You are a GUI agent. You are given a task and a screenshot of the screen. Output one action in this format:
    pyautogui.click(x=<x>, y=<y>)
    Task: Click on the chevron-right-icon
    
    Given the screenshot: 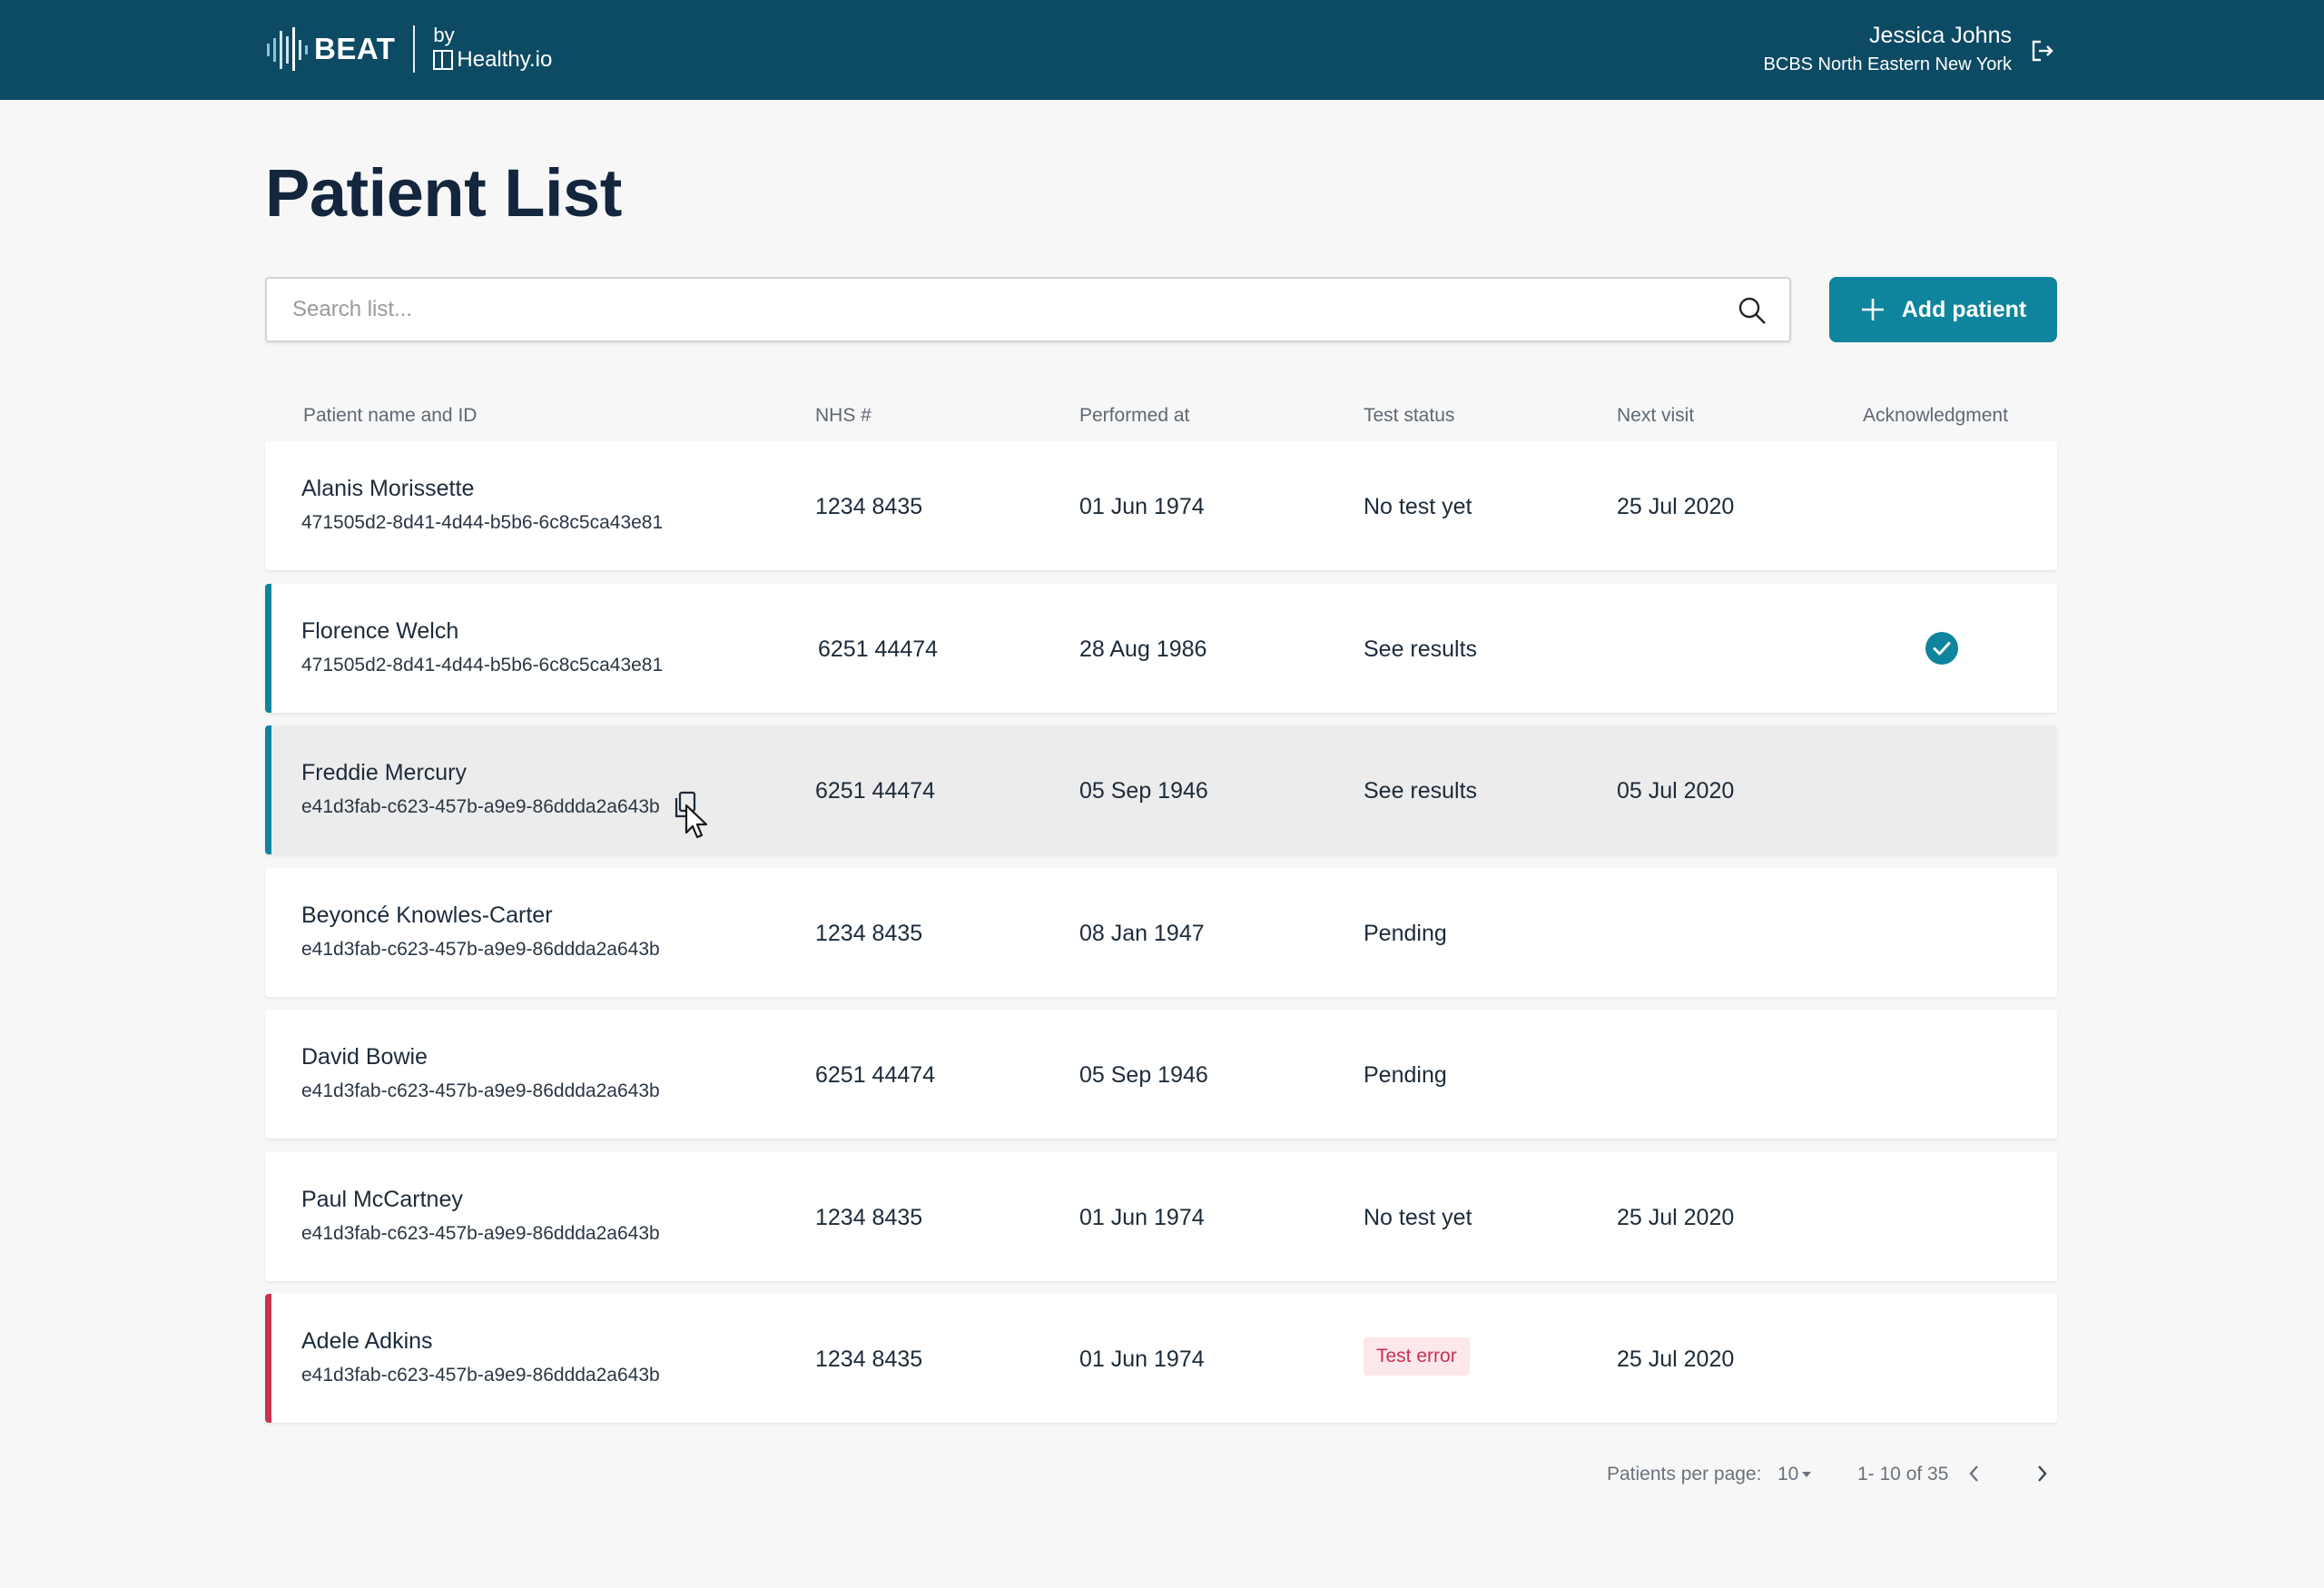 What is the action you would take?
    pyautogui.click(x=2042, y=1473)
    